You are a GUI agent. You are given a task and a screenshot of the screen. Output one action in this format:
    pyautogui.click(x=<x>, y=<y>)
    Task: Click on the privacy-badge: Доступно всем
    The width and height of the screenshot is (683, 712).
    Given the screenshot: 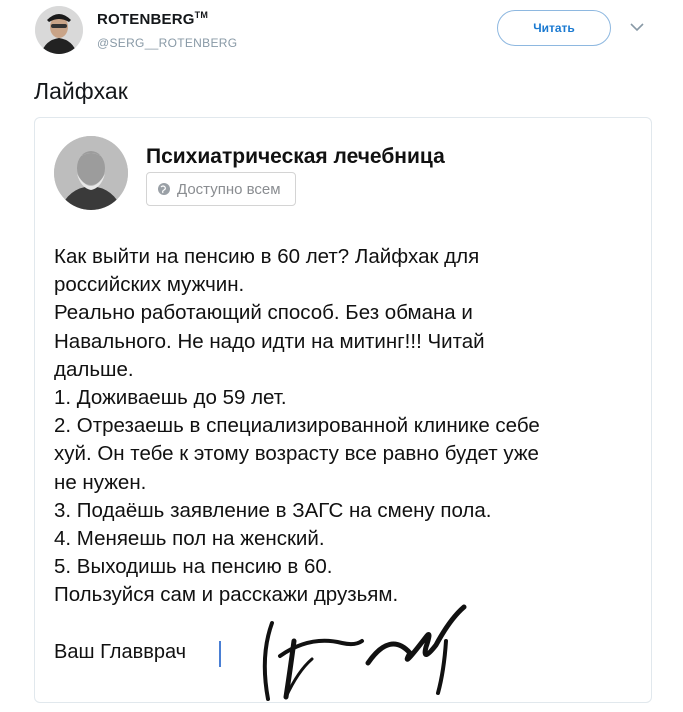 What is the action you would take?
    pyautogui.click(x=221, y=189)
    